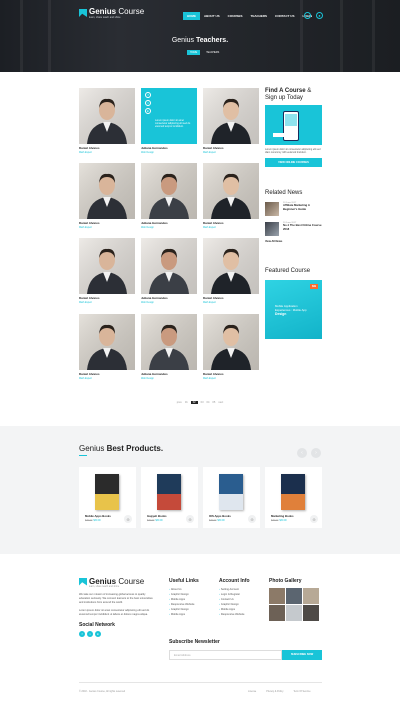 The height and width of the screenshot is (705, 400). Describe the element at coordinates (209, 302) in the screenshot. I see `teacher-role: Math Expert` at that location.